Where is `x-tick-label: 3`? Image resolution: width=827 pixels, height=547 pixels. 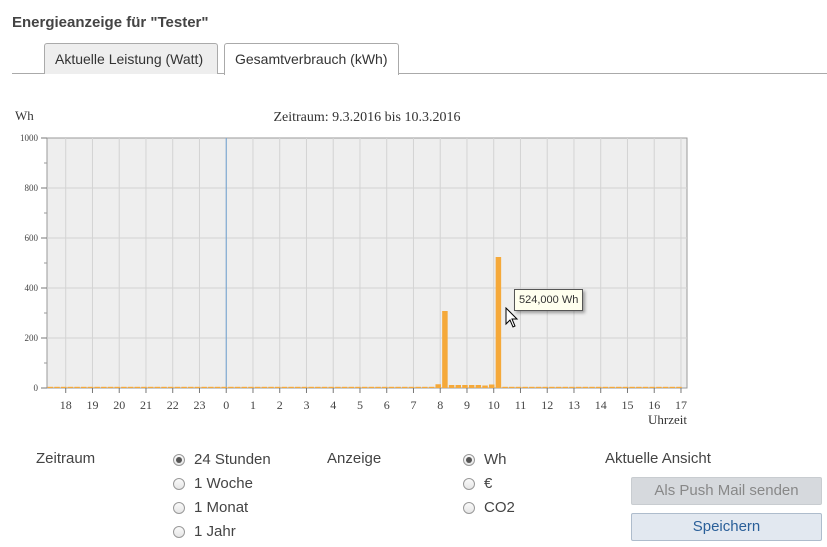
x-tick-label: 3 is located at coordinates (306, 405).